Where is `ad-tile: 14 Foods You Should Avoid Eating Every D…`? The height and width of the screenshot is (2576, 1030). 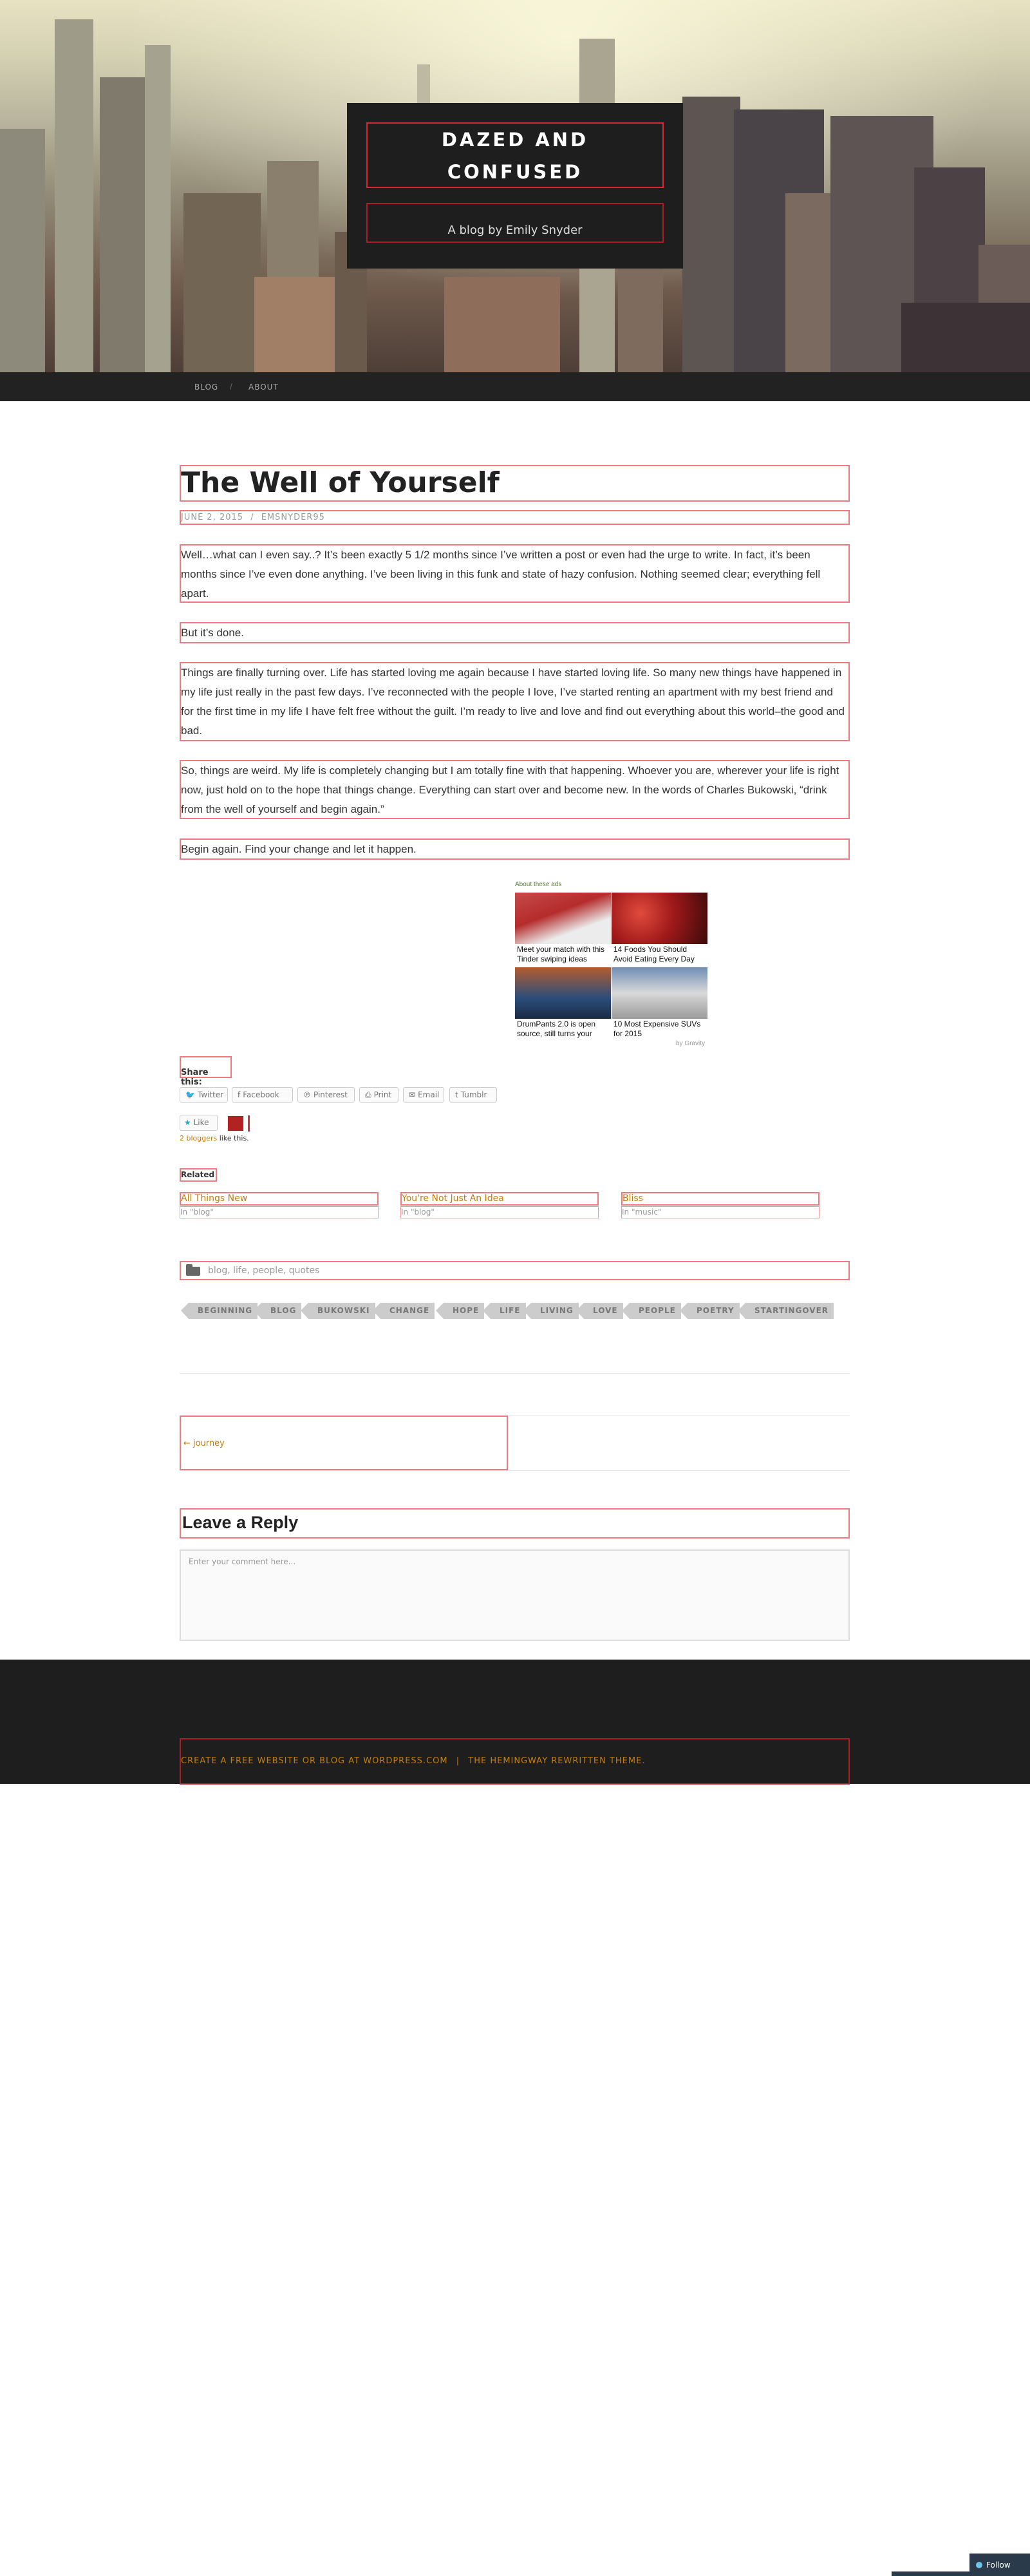
ad-tile: 14 Foods You Should Avoid Eating Every D… is located at coordinates (660, 930).